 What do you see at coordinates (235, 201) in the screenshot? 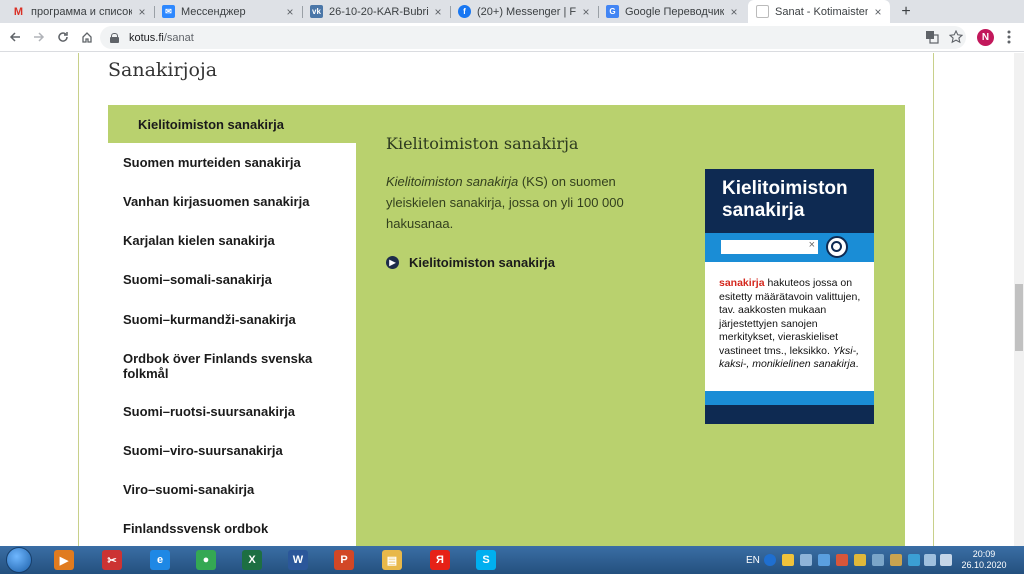
I see `sidebar-item-vanhan-kirjasuomen-sanakirja: Vanhan kirjasuomen sanakirja` at bounding box center [235, 201].